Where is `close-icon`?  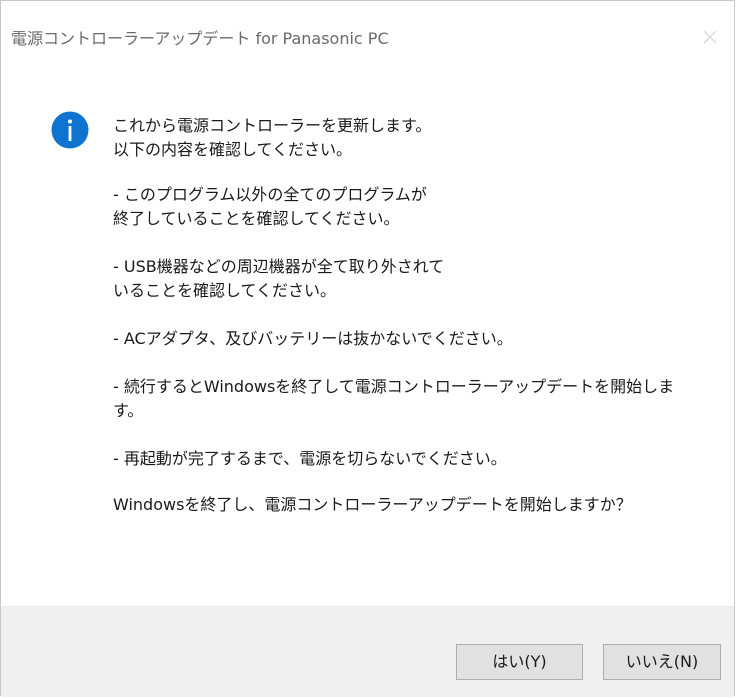 close-icon is located at coordinates (710, 37).